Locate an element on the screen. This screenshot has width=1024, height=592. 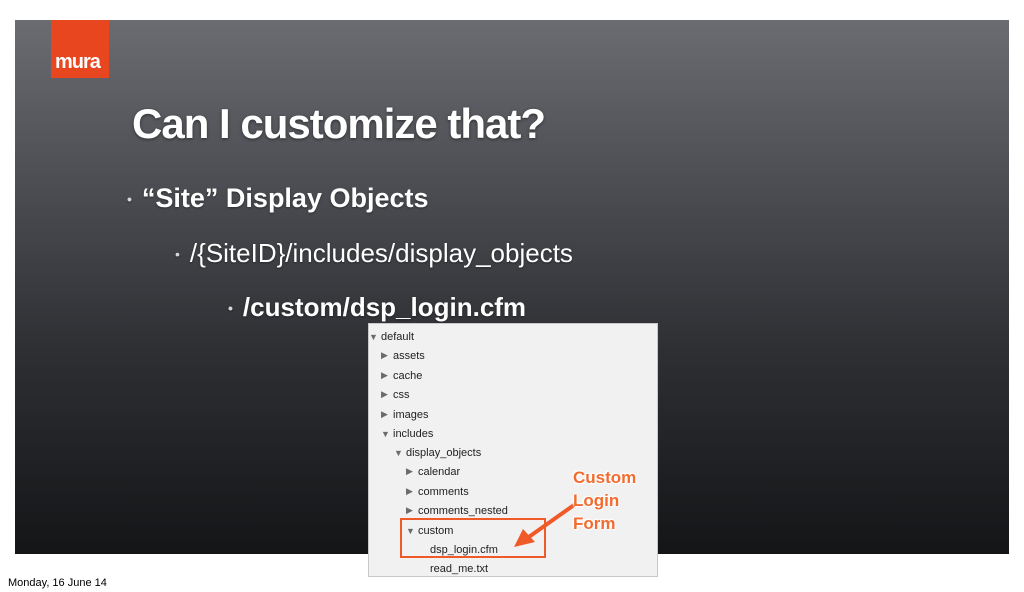
tree-row-default: ▼ default is located at coordinates (391, 336).